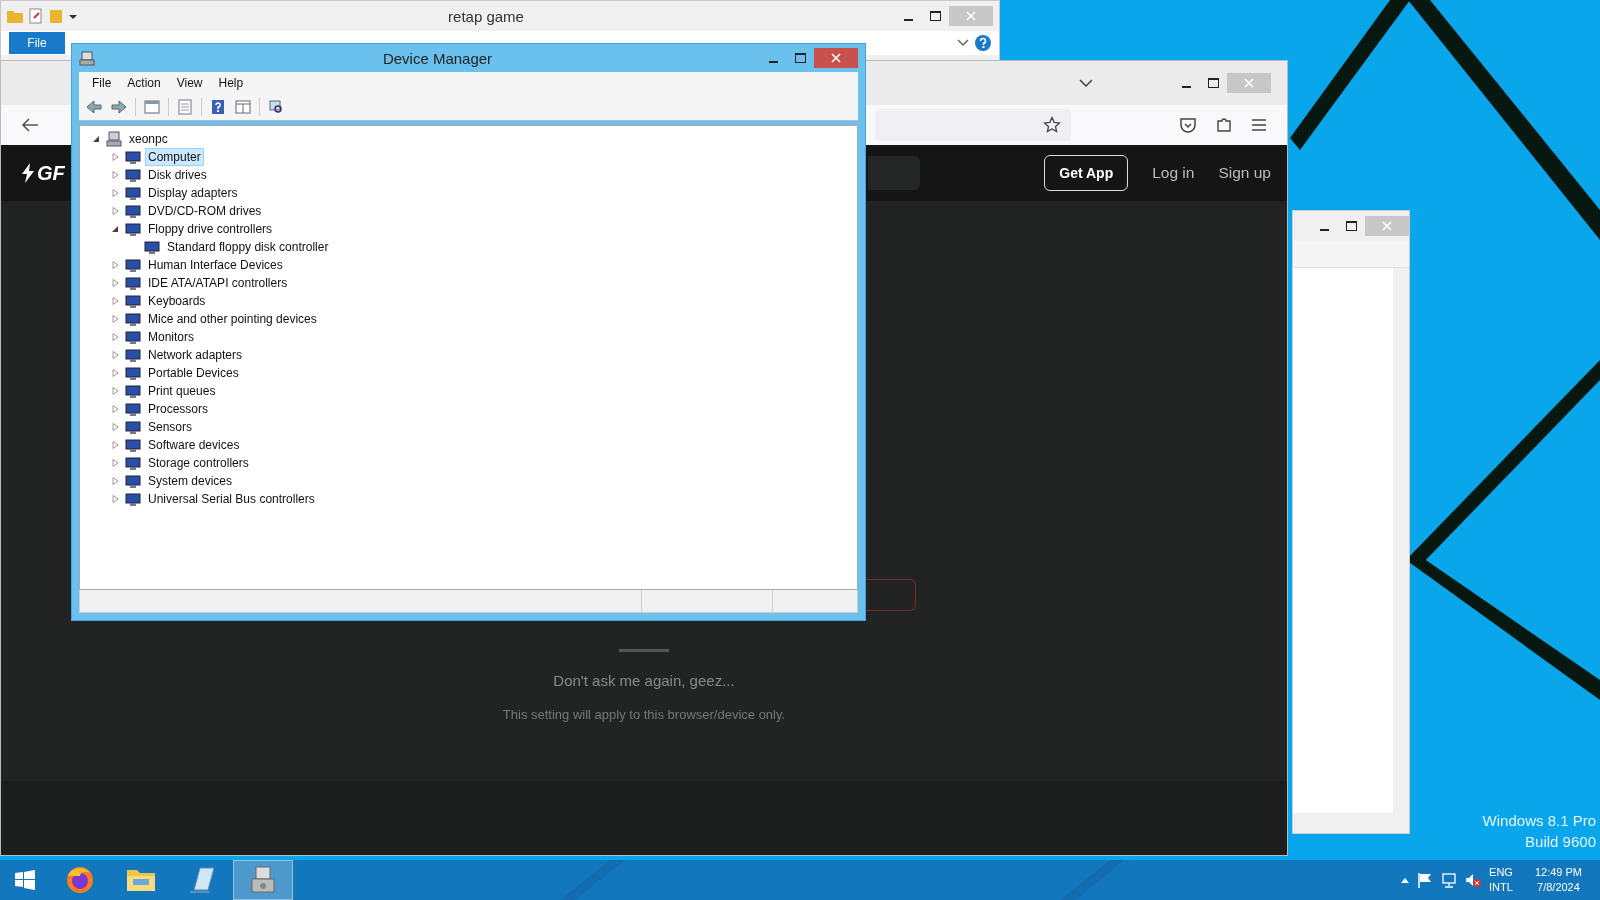  What do you see at coordinates (178, 409) in the screenshot?
I see `tree-item: Processors` at bounding box center [178, 409].